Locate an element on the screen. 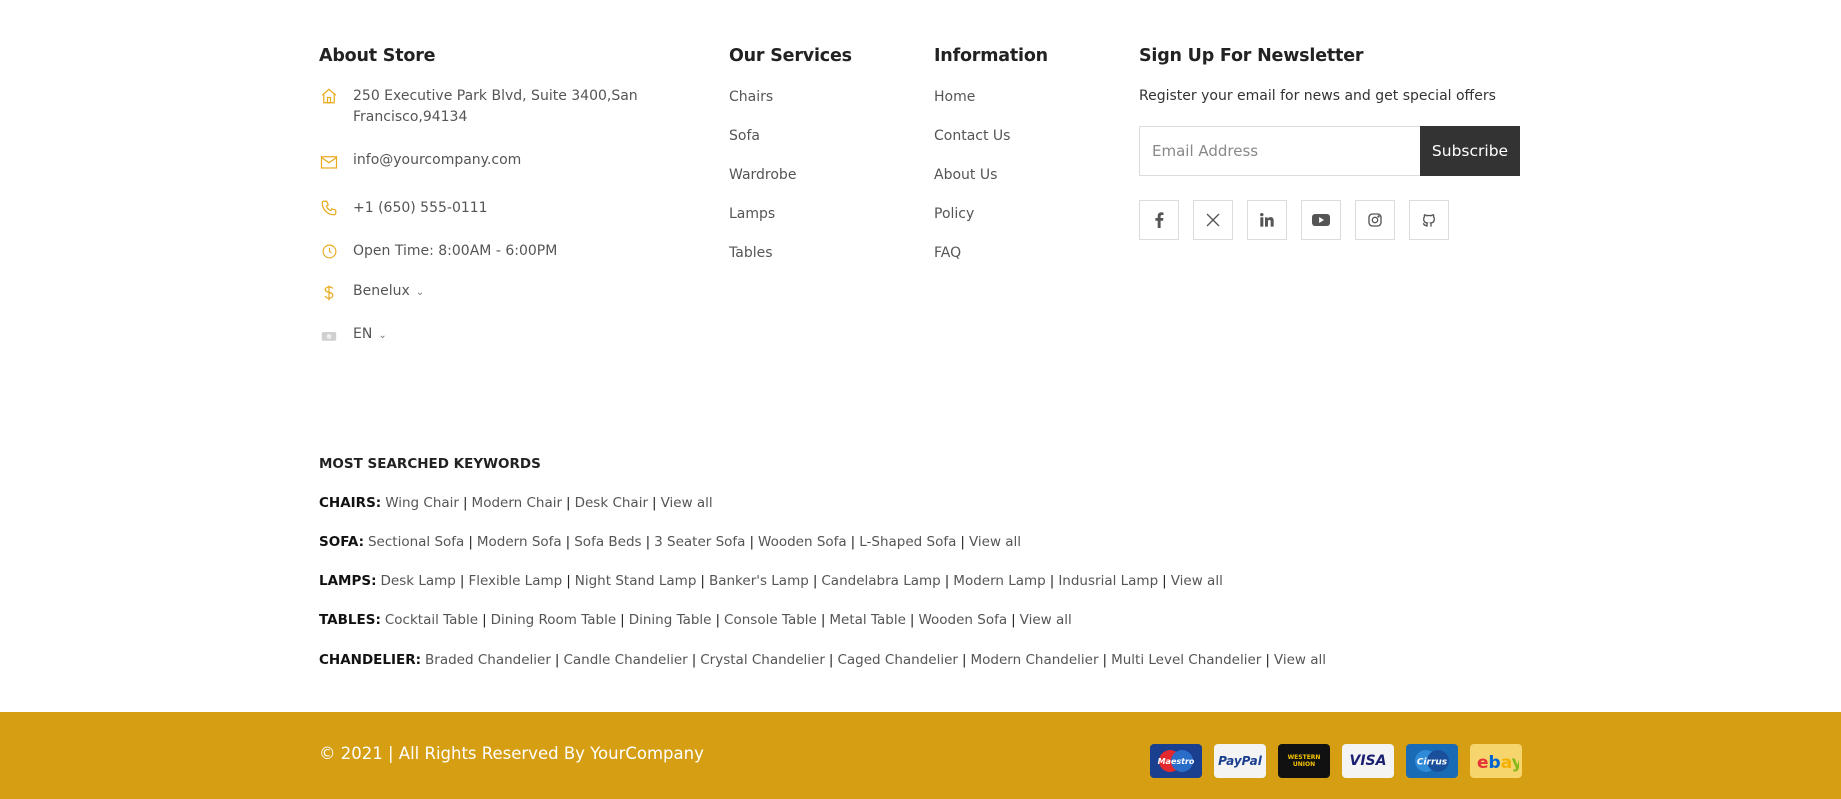 The height and width of the screenshot is (799, 1841). instagram-icon is located at coordinates (1375, 220).